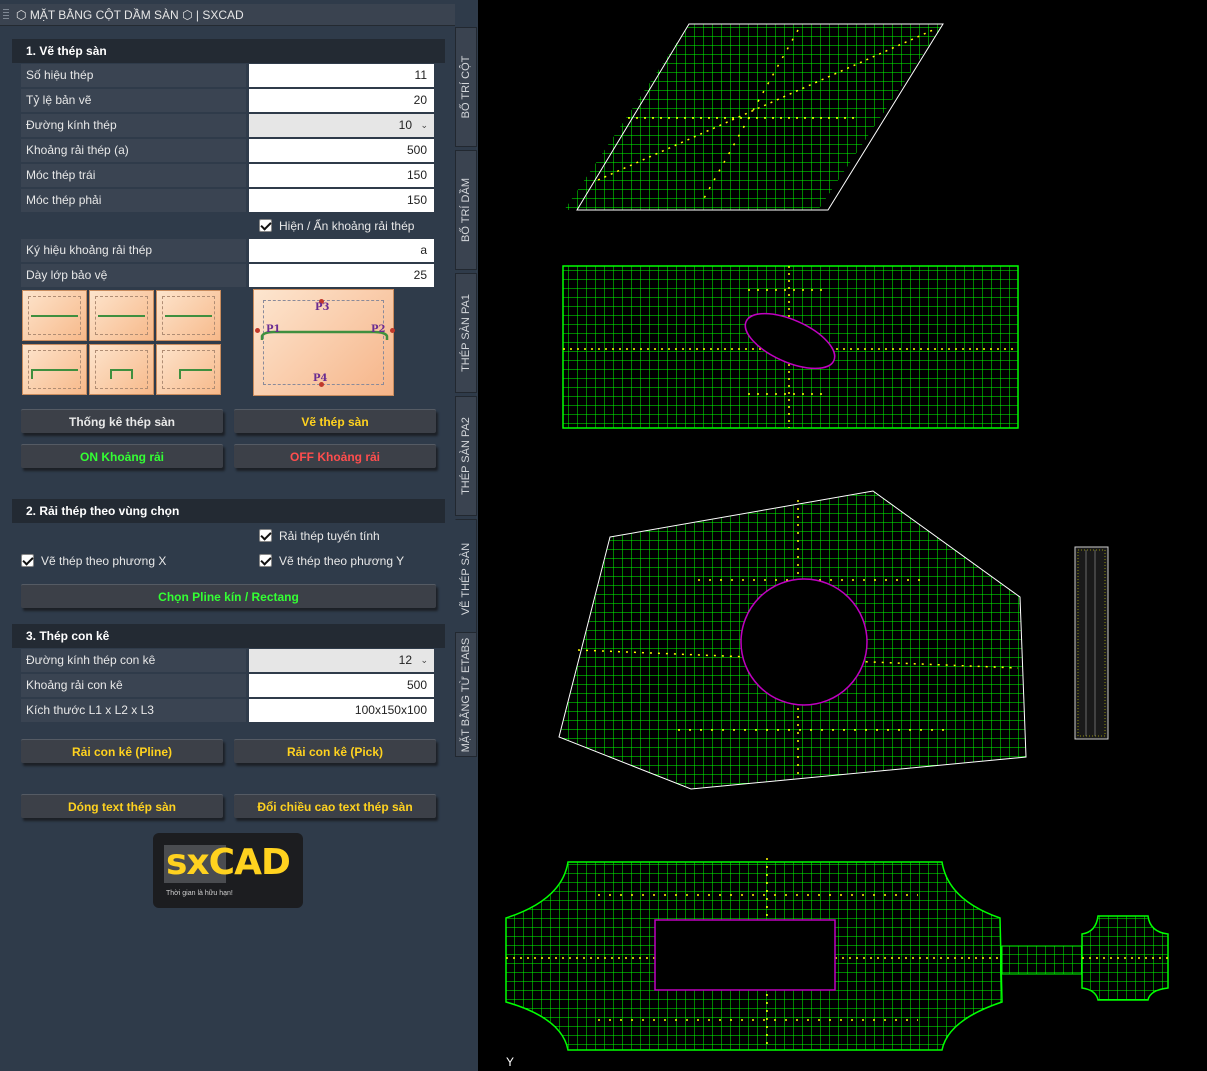  What do you see at coordinates (6, 15) in the screenshot?
I see `drag-grip-icon` at bounding box center [6, 15].